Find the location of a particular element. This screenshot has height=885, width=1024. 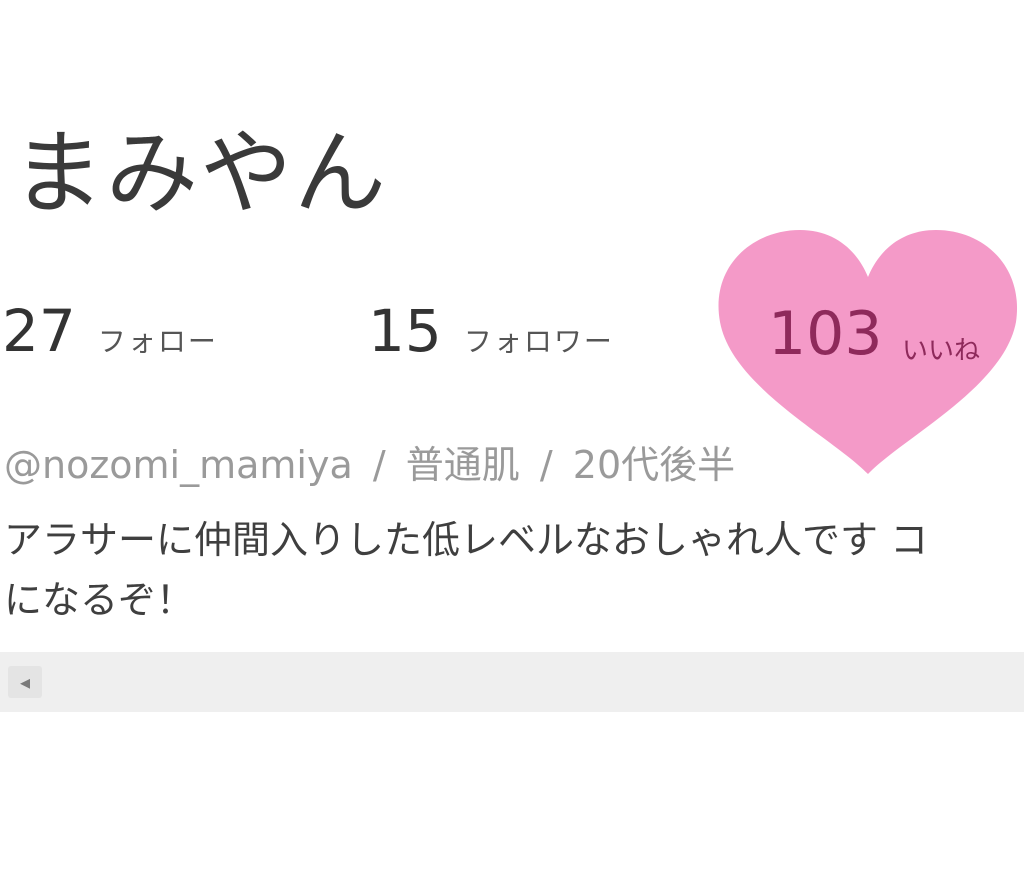

horizontal-scrollbar: ◂ is located at coordinates (512, 682).